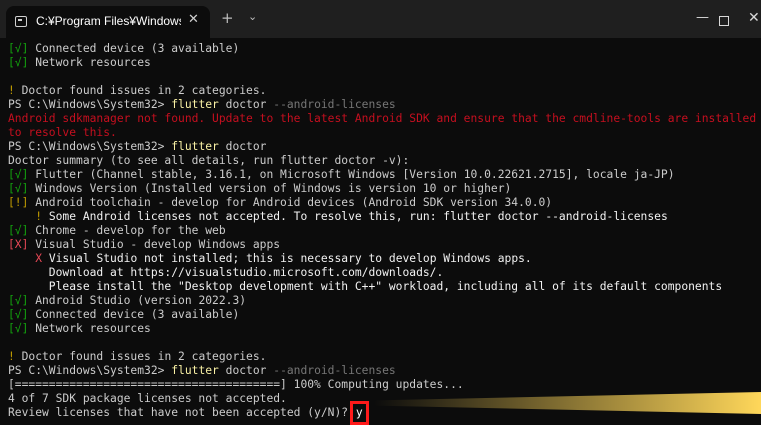 This screenshot has width=761, height=425. I want to click on typed-answer: y, so click(359, 413).